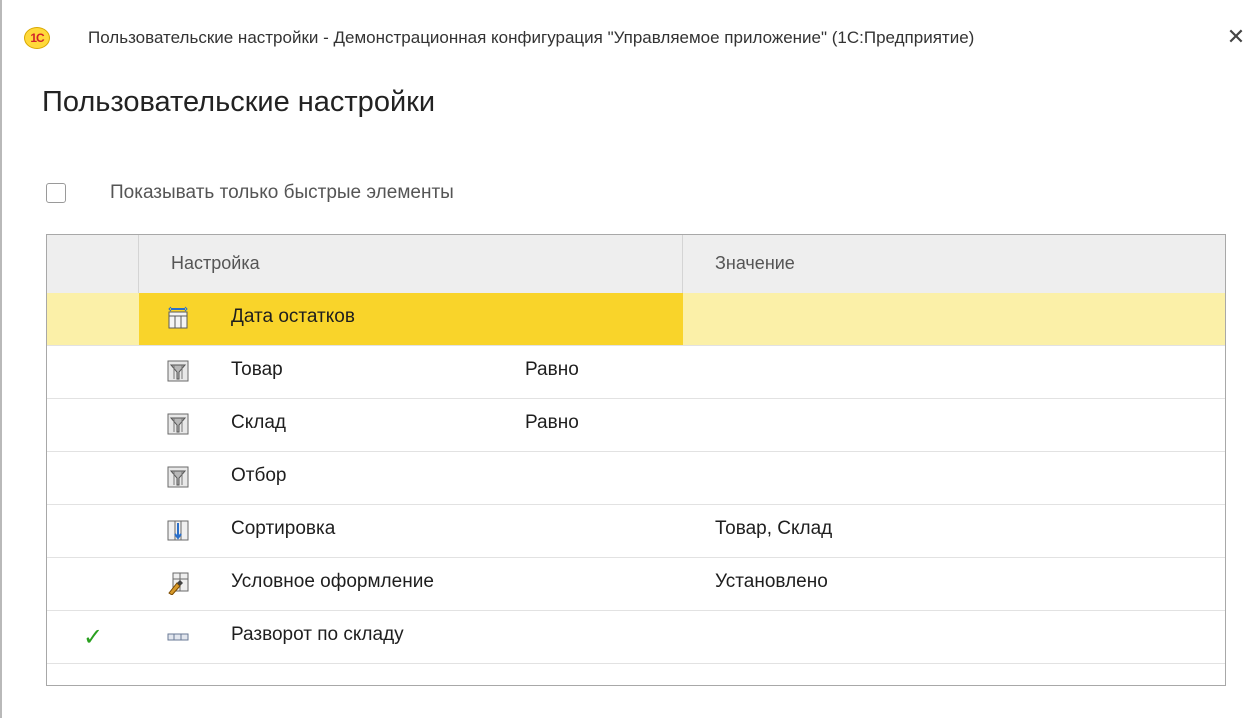 This screenshot has width=1252, height=718. I want to click on table-row: Дата остатков, so click(636, 319).